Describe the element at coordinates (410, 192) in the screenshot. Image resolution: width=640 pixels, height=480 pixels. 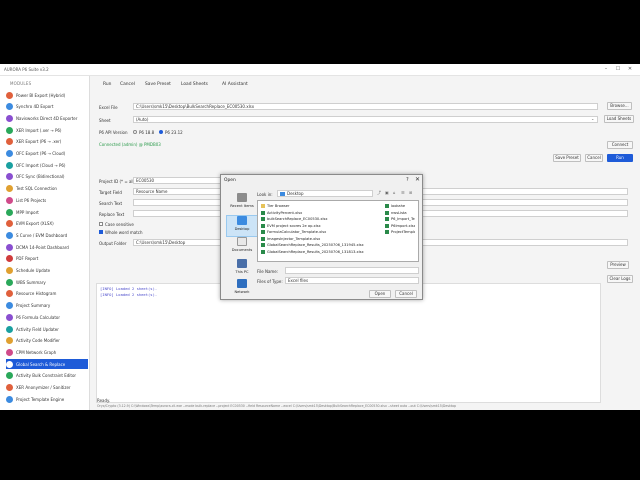
I see `details-view-icon: ⊞` at that location.